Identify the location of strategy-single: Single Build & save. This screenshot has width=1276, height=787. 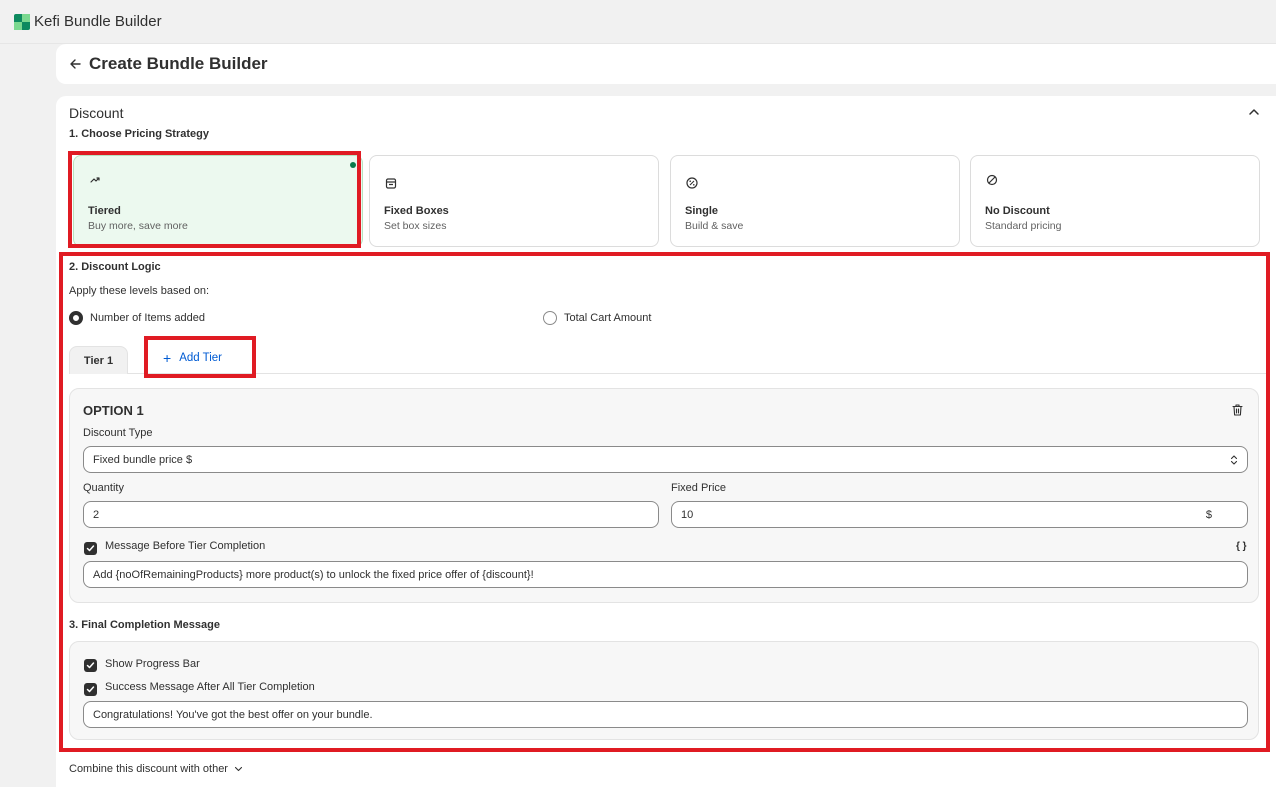
(815, 201).